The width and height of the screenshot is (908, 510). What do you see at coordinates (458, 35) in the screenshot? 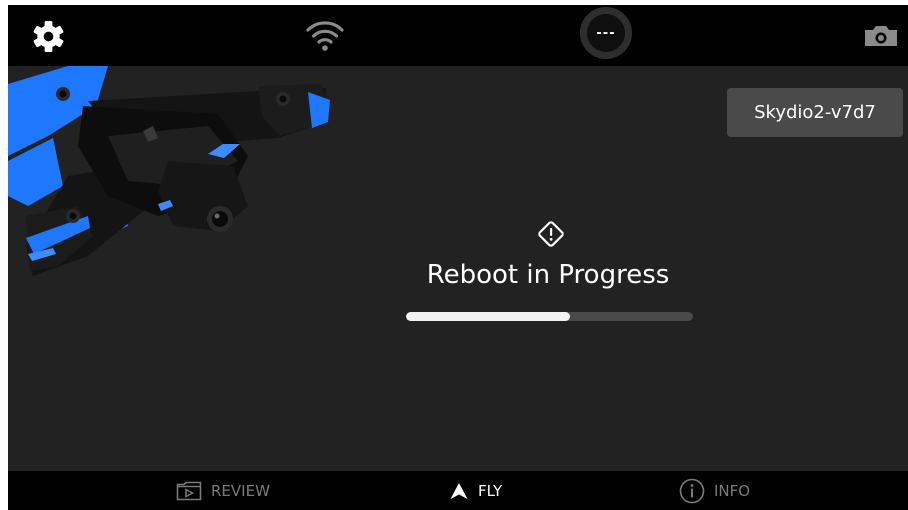
I see `top-bar: ---` at bounding box center [458, 35].